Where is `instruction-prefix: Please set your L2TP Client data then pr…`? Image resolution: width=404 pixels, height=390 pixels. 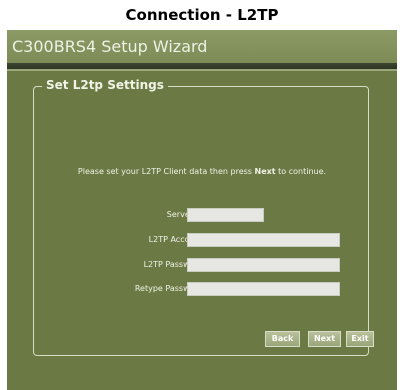 instruction-prefix: Please set your L2TP Client data then pr… is located at coordinates (166, 171).